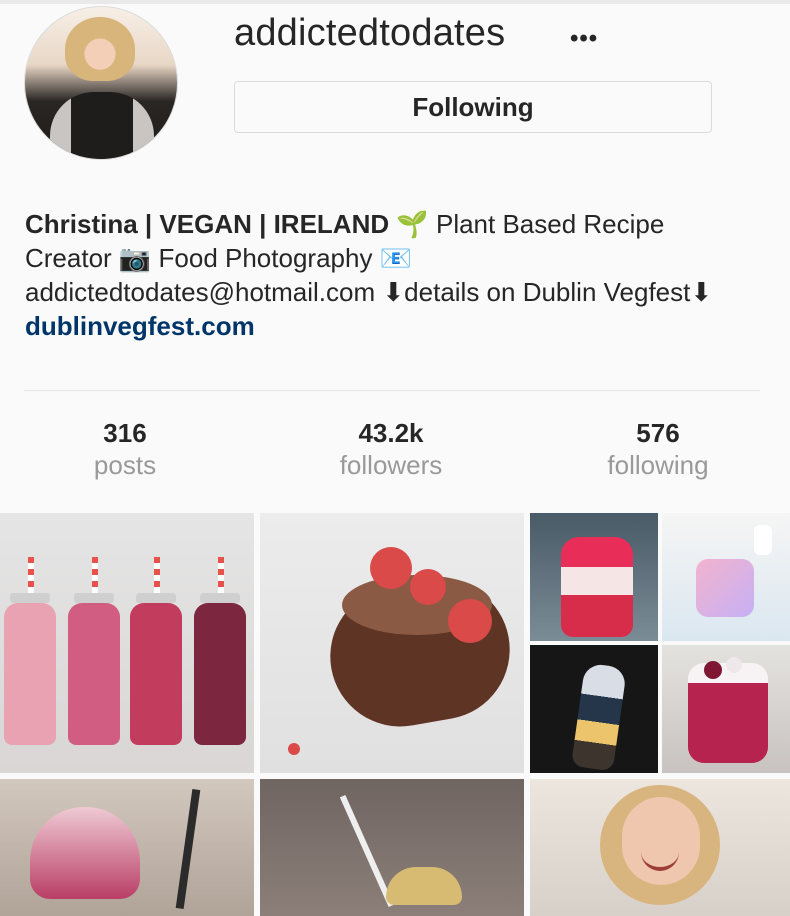 This screenshot has width=790, height=916. Describe the element at coordinates (412, 224) in the screenshot. I see `seedling-icon: 🌱` at that location.